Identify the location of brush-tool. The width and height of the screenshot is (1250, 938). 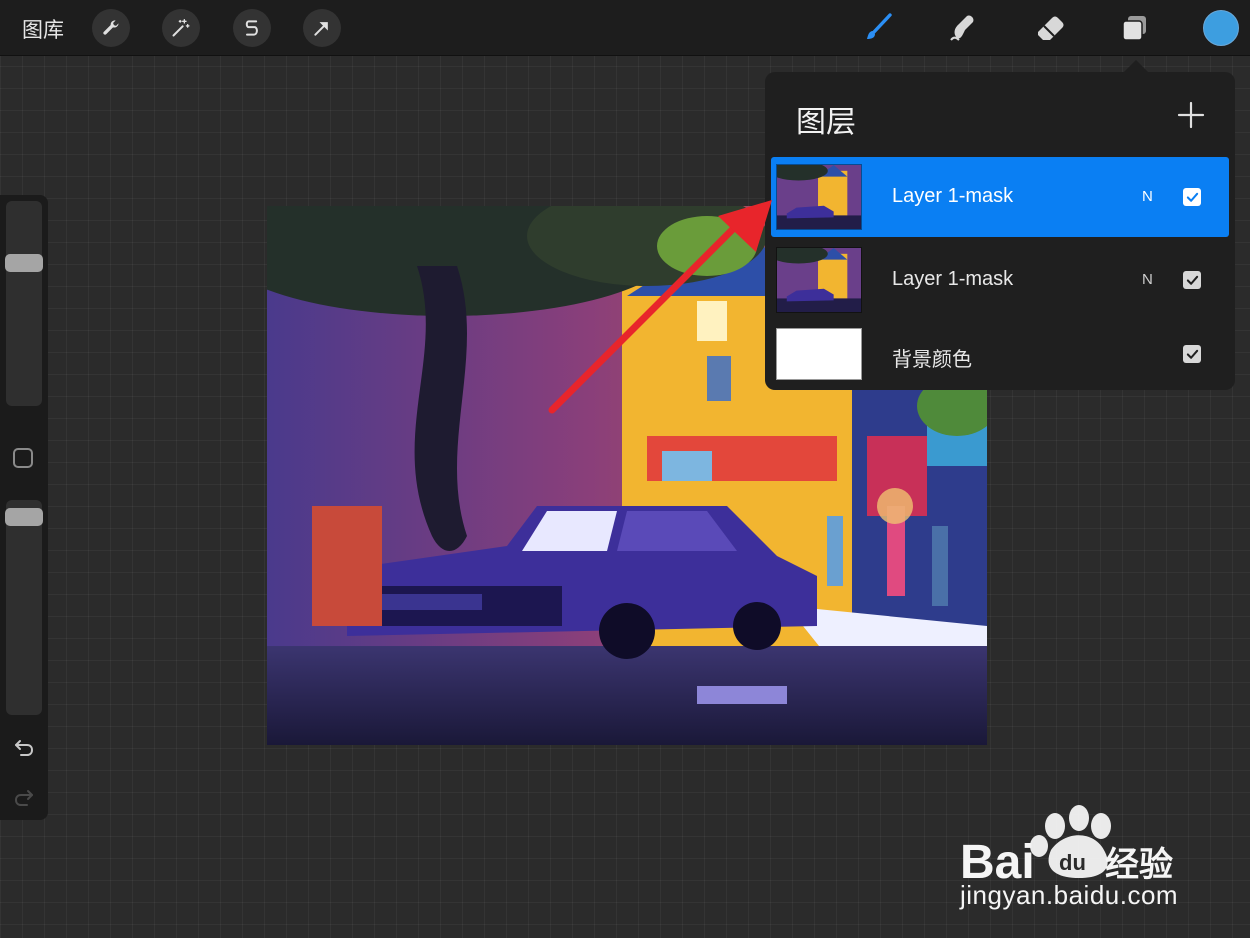
(878, 28).